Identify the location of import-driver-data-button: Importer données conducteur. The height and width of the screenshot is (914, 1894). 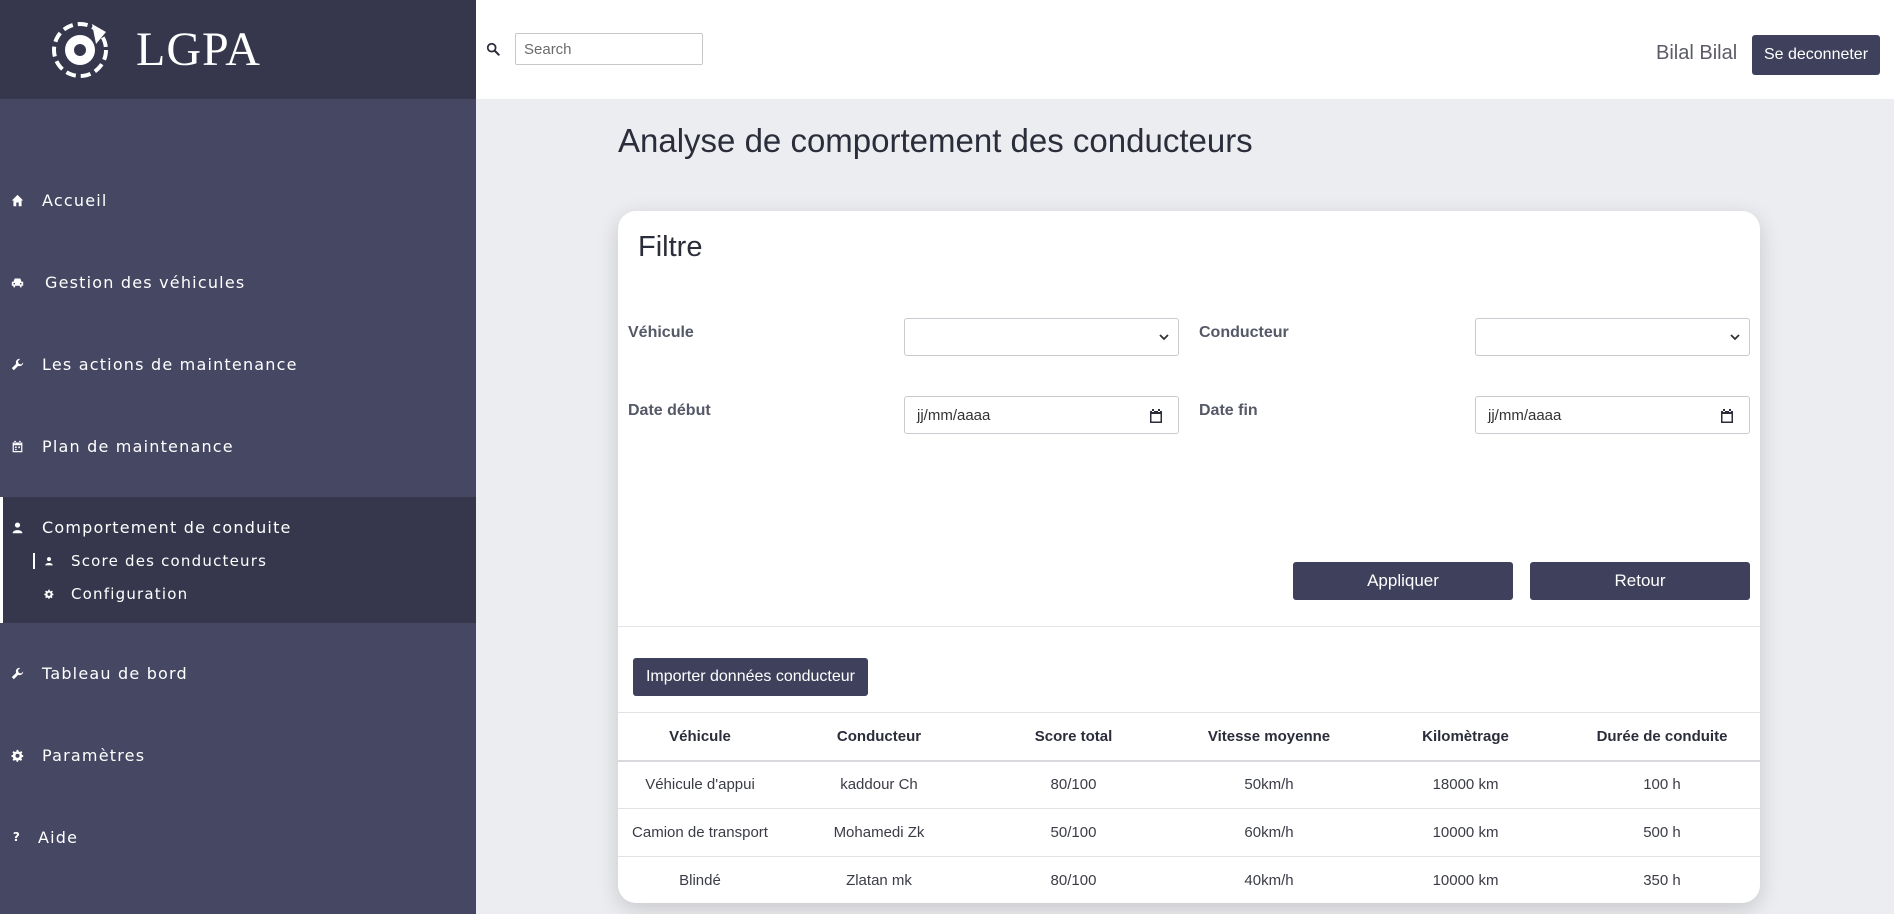
(750, 677).